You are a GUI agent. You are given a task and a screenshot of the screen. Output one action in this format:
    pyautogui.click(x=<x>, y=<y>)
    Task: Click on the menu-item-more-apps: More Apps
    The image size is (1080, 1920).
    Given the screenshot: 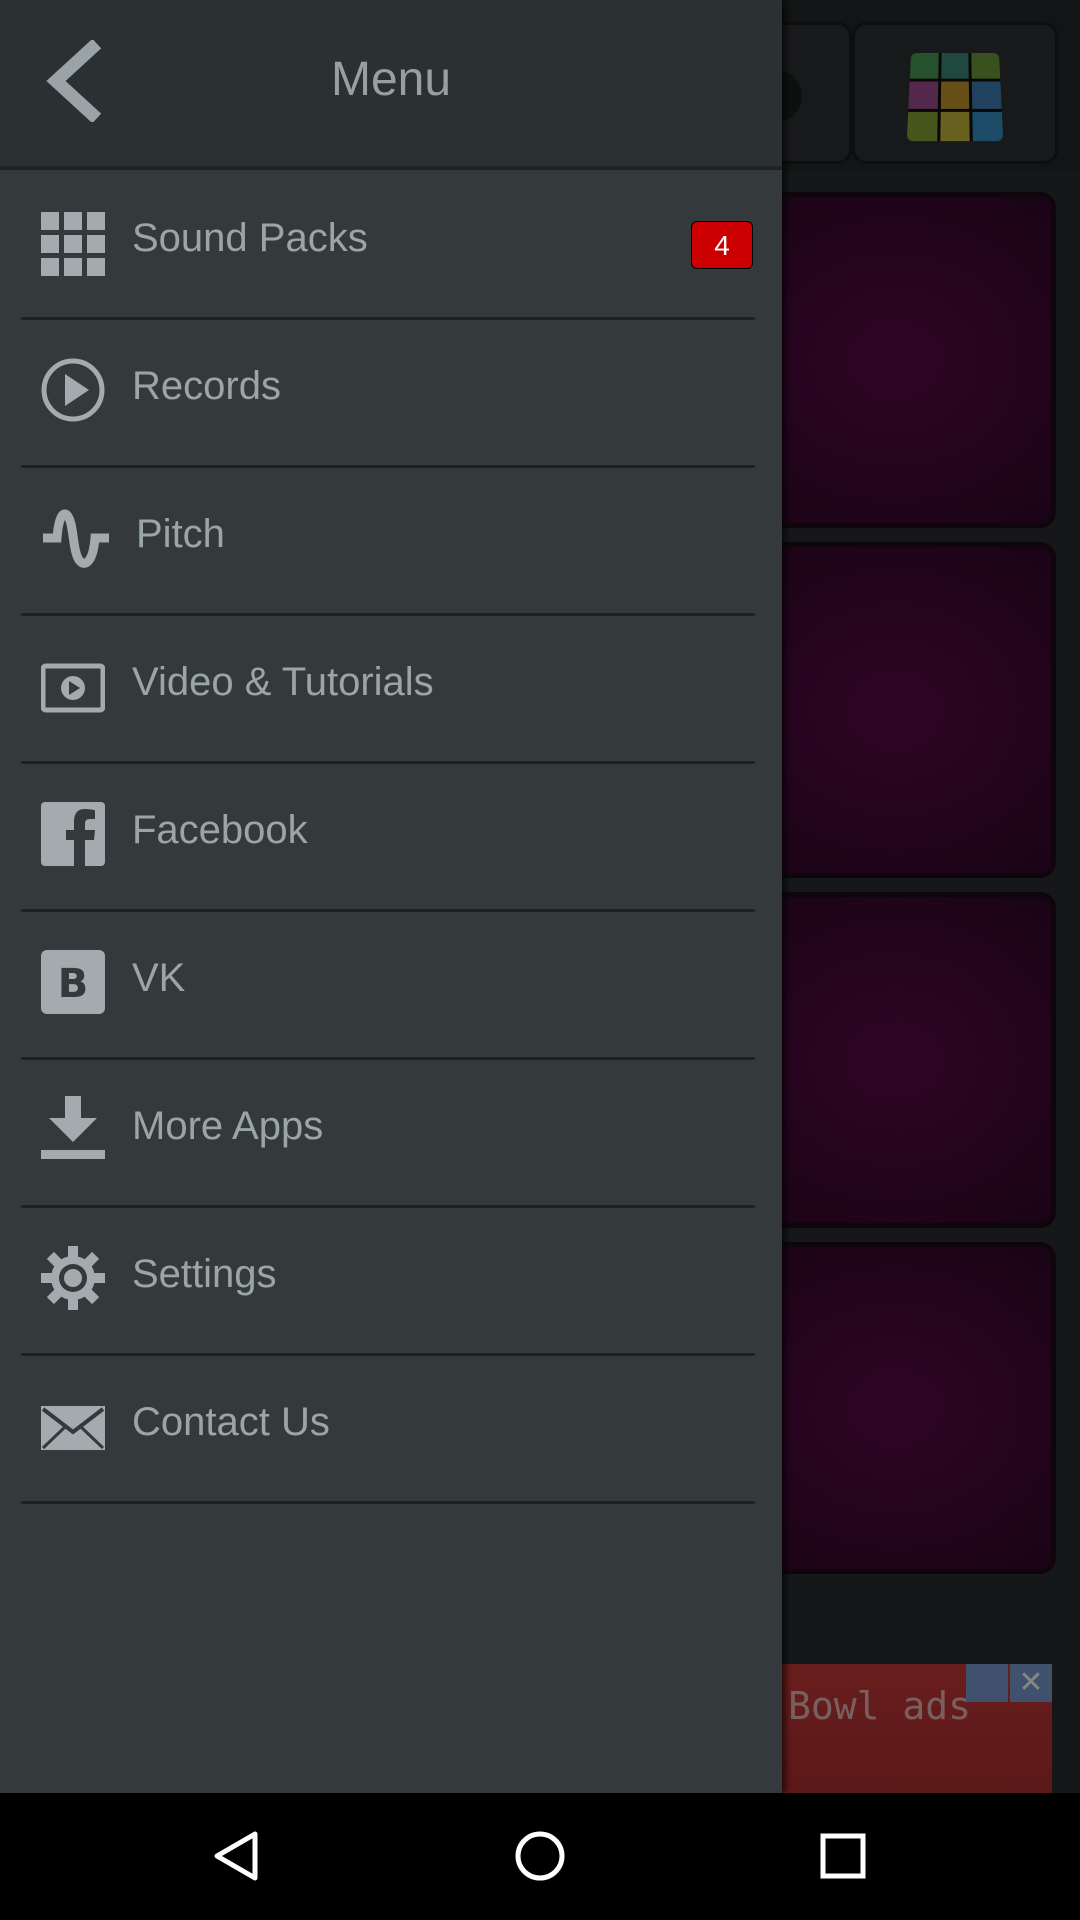 What is the action you would take?
    pyautogui.click(x=388, y=1133)
    